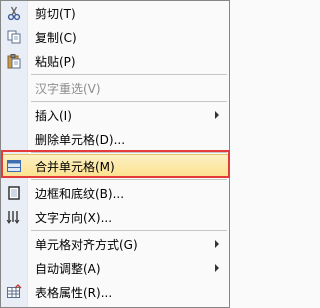 The image size is (320, 308). I want to click on menu-item-label: 汉字重选(V), so click(68, 88).